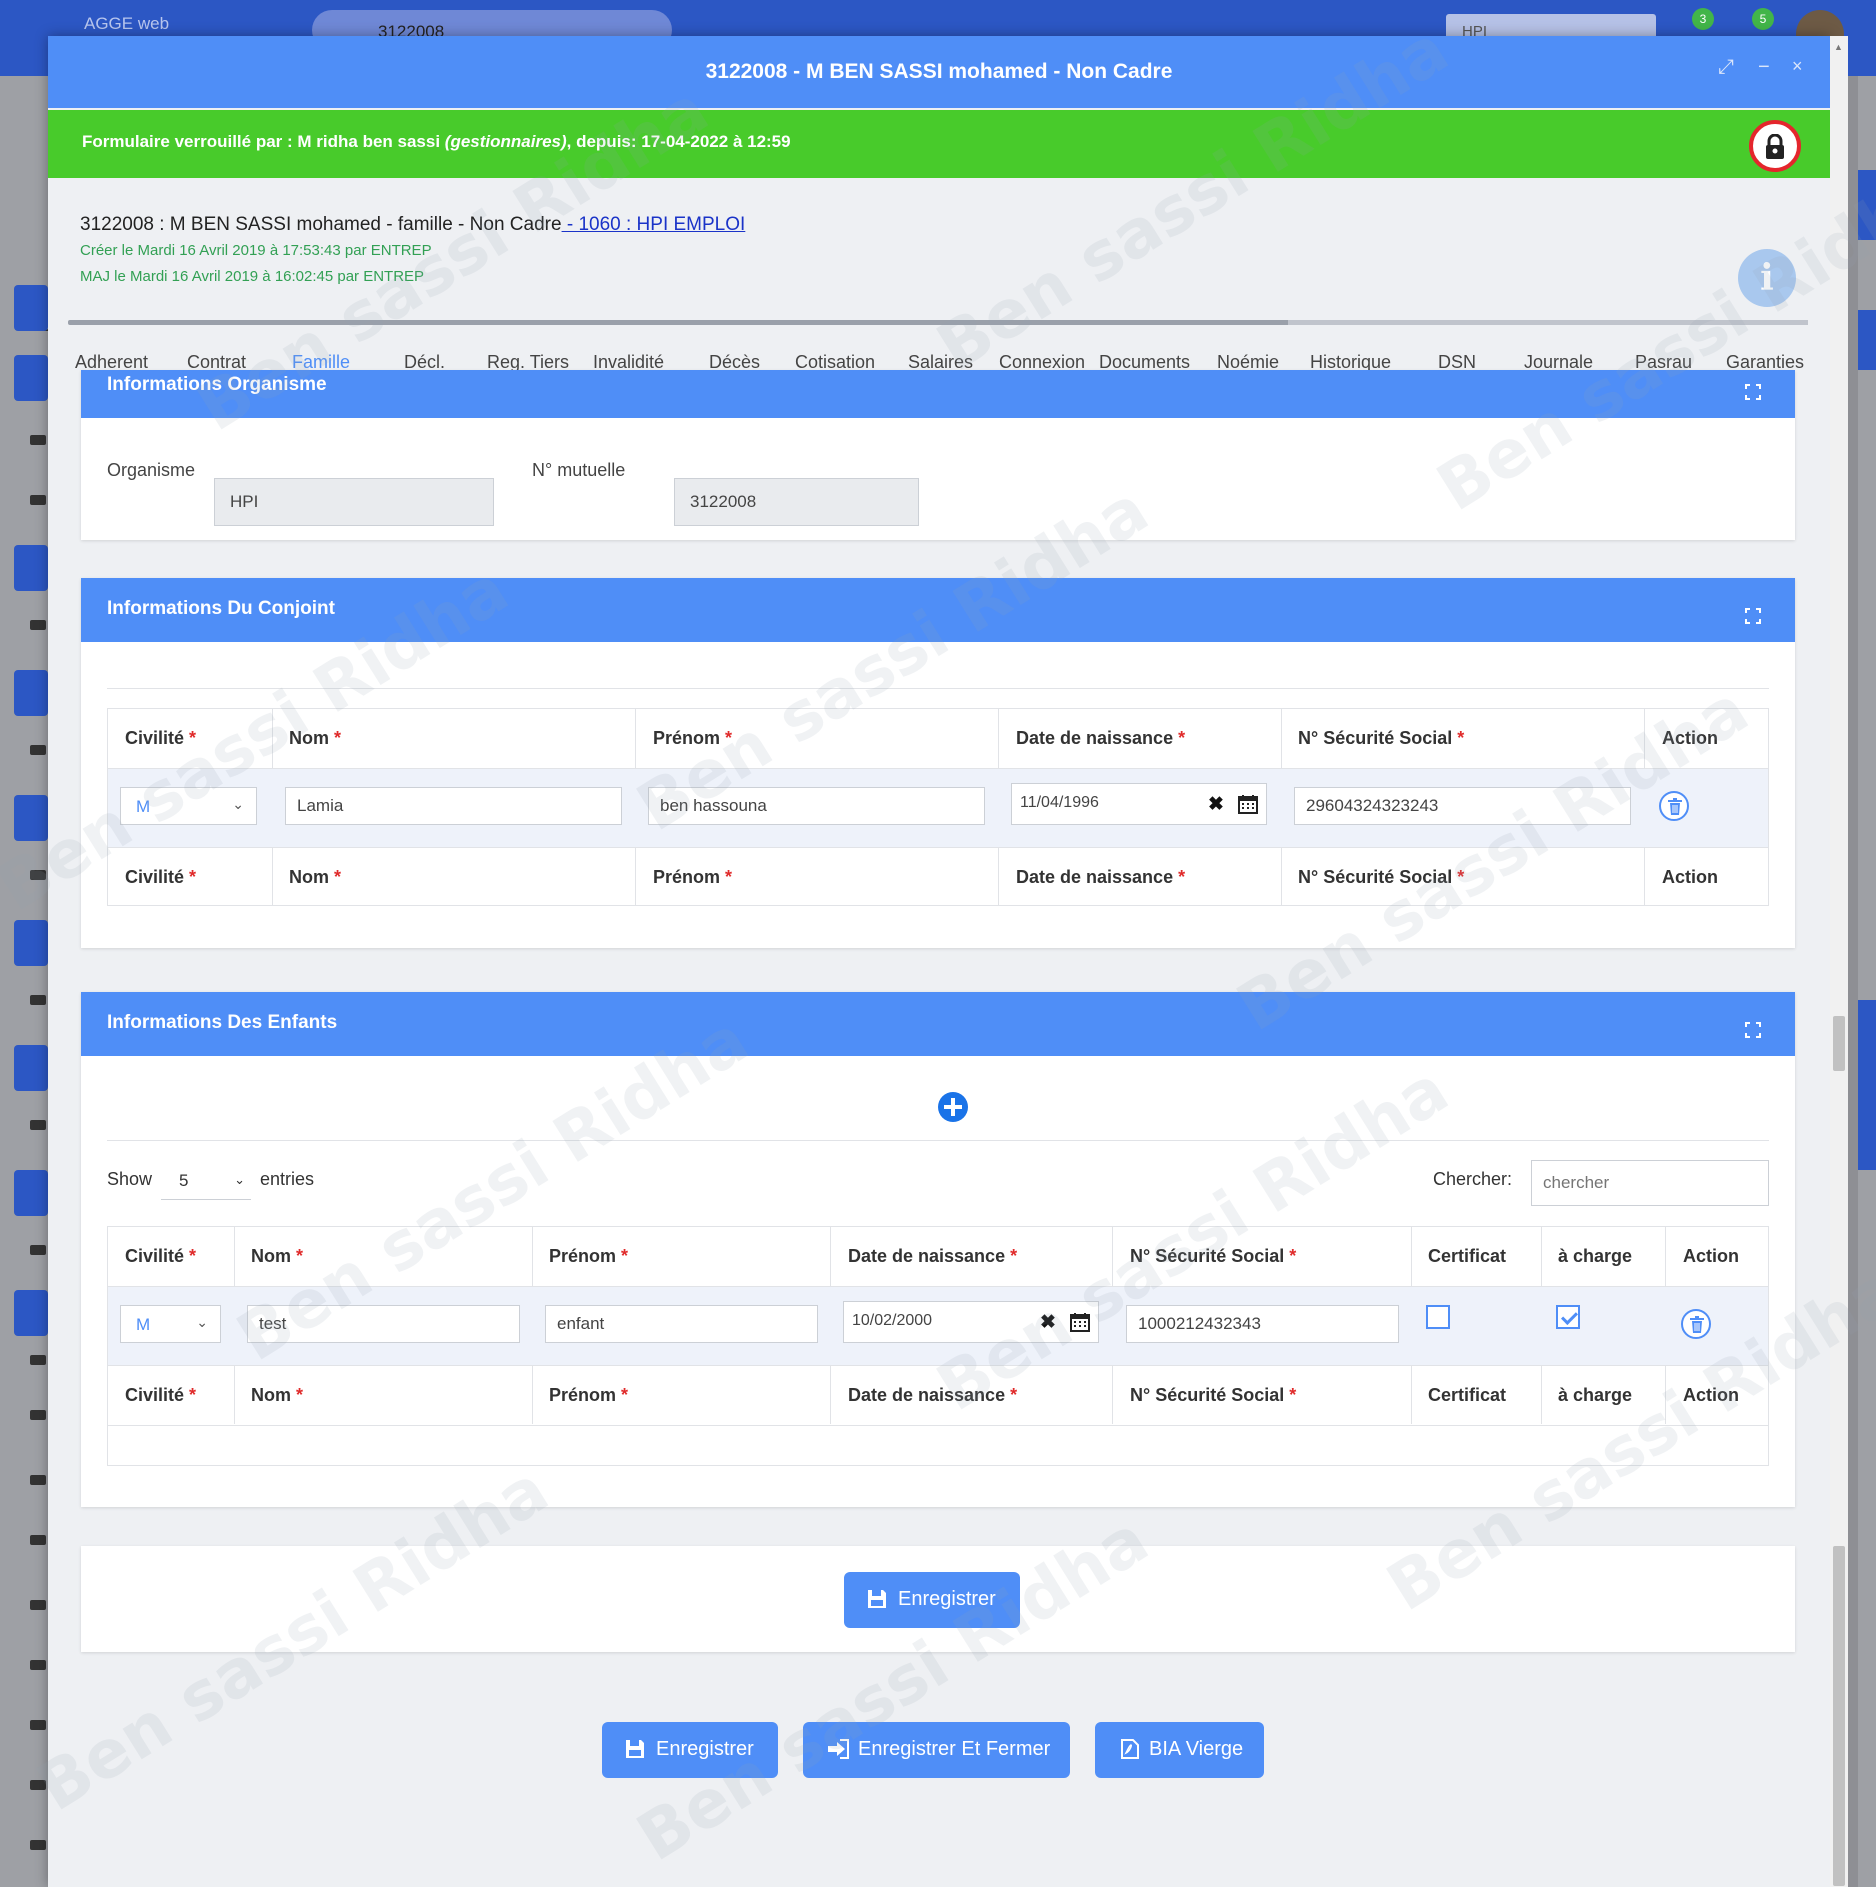 The image size is (1876, 1887). What do you see at coordinates (273, 1323) in the screenshot?
I see `nom-value: test` at bounding box center [273, 1323].